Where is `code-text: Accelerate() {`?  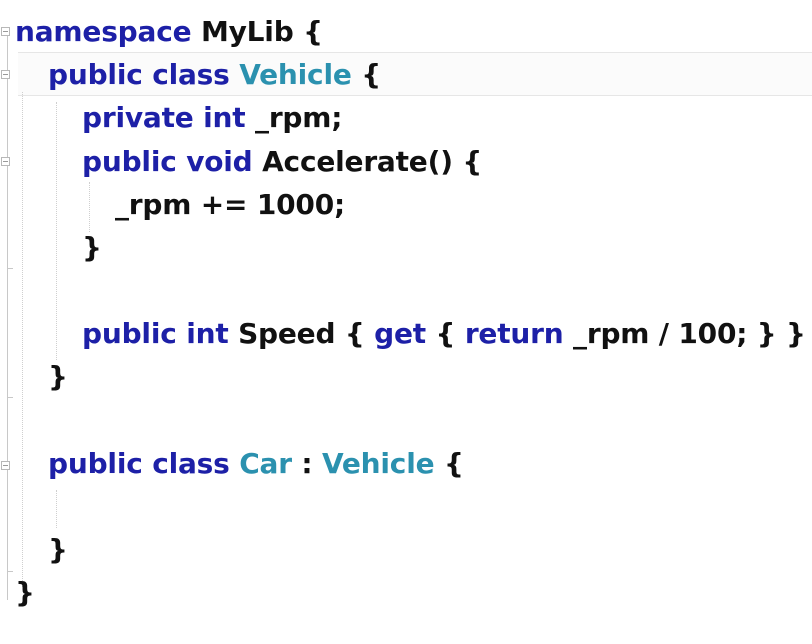 code-text: Accelerate() { is located at coordinates (367, 161).